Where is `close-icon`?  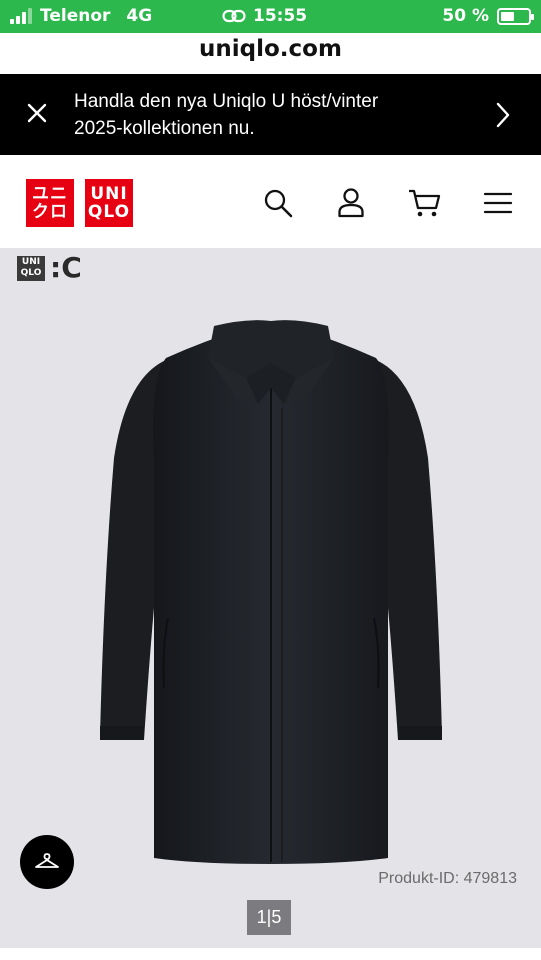 close-icon is located at coordinates (37, 113).